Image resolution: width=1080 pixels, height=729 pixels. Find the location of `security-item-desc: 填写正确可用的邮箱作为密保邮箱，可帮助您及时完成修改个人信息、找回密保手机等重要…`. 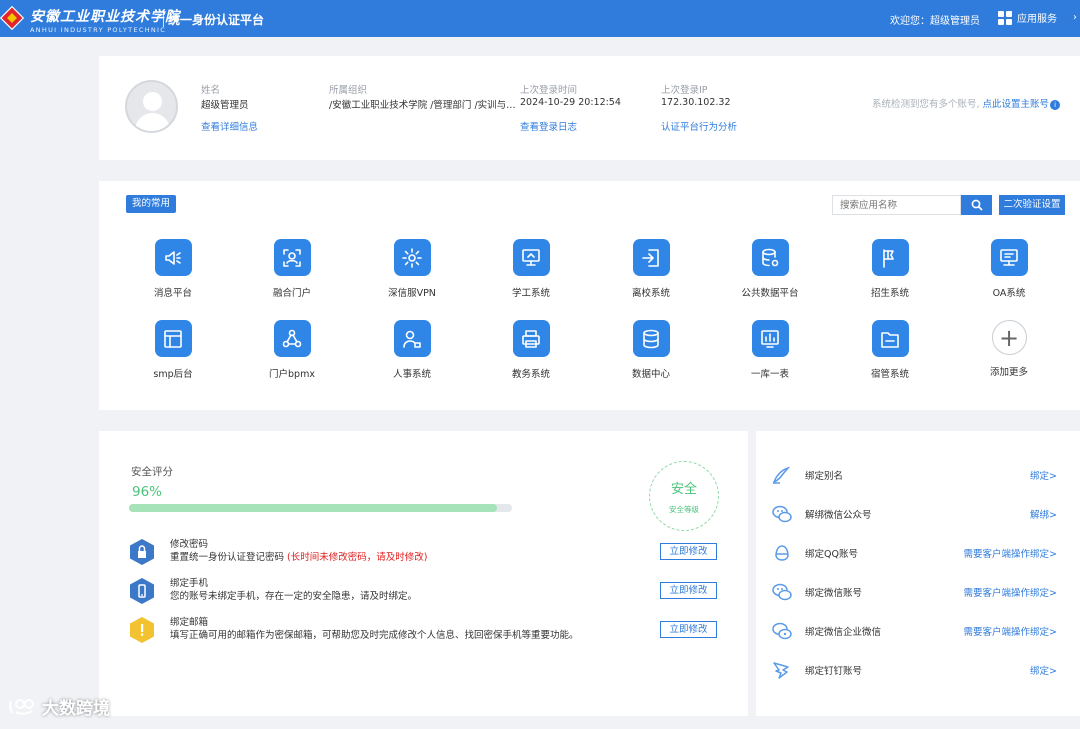

security-item-desc: 填写正确可用的邮箱作为密保邮箱，可帮助您及时完成修改个人信息、找回密保手机等重要… is located at coordinates (374, 635).